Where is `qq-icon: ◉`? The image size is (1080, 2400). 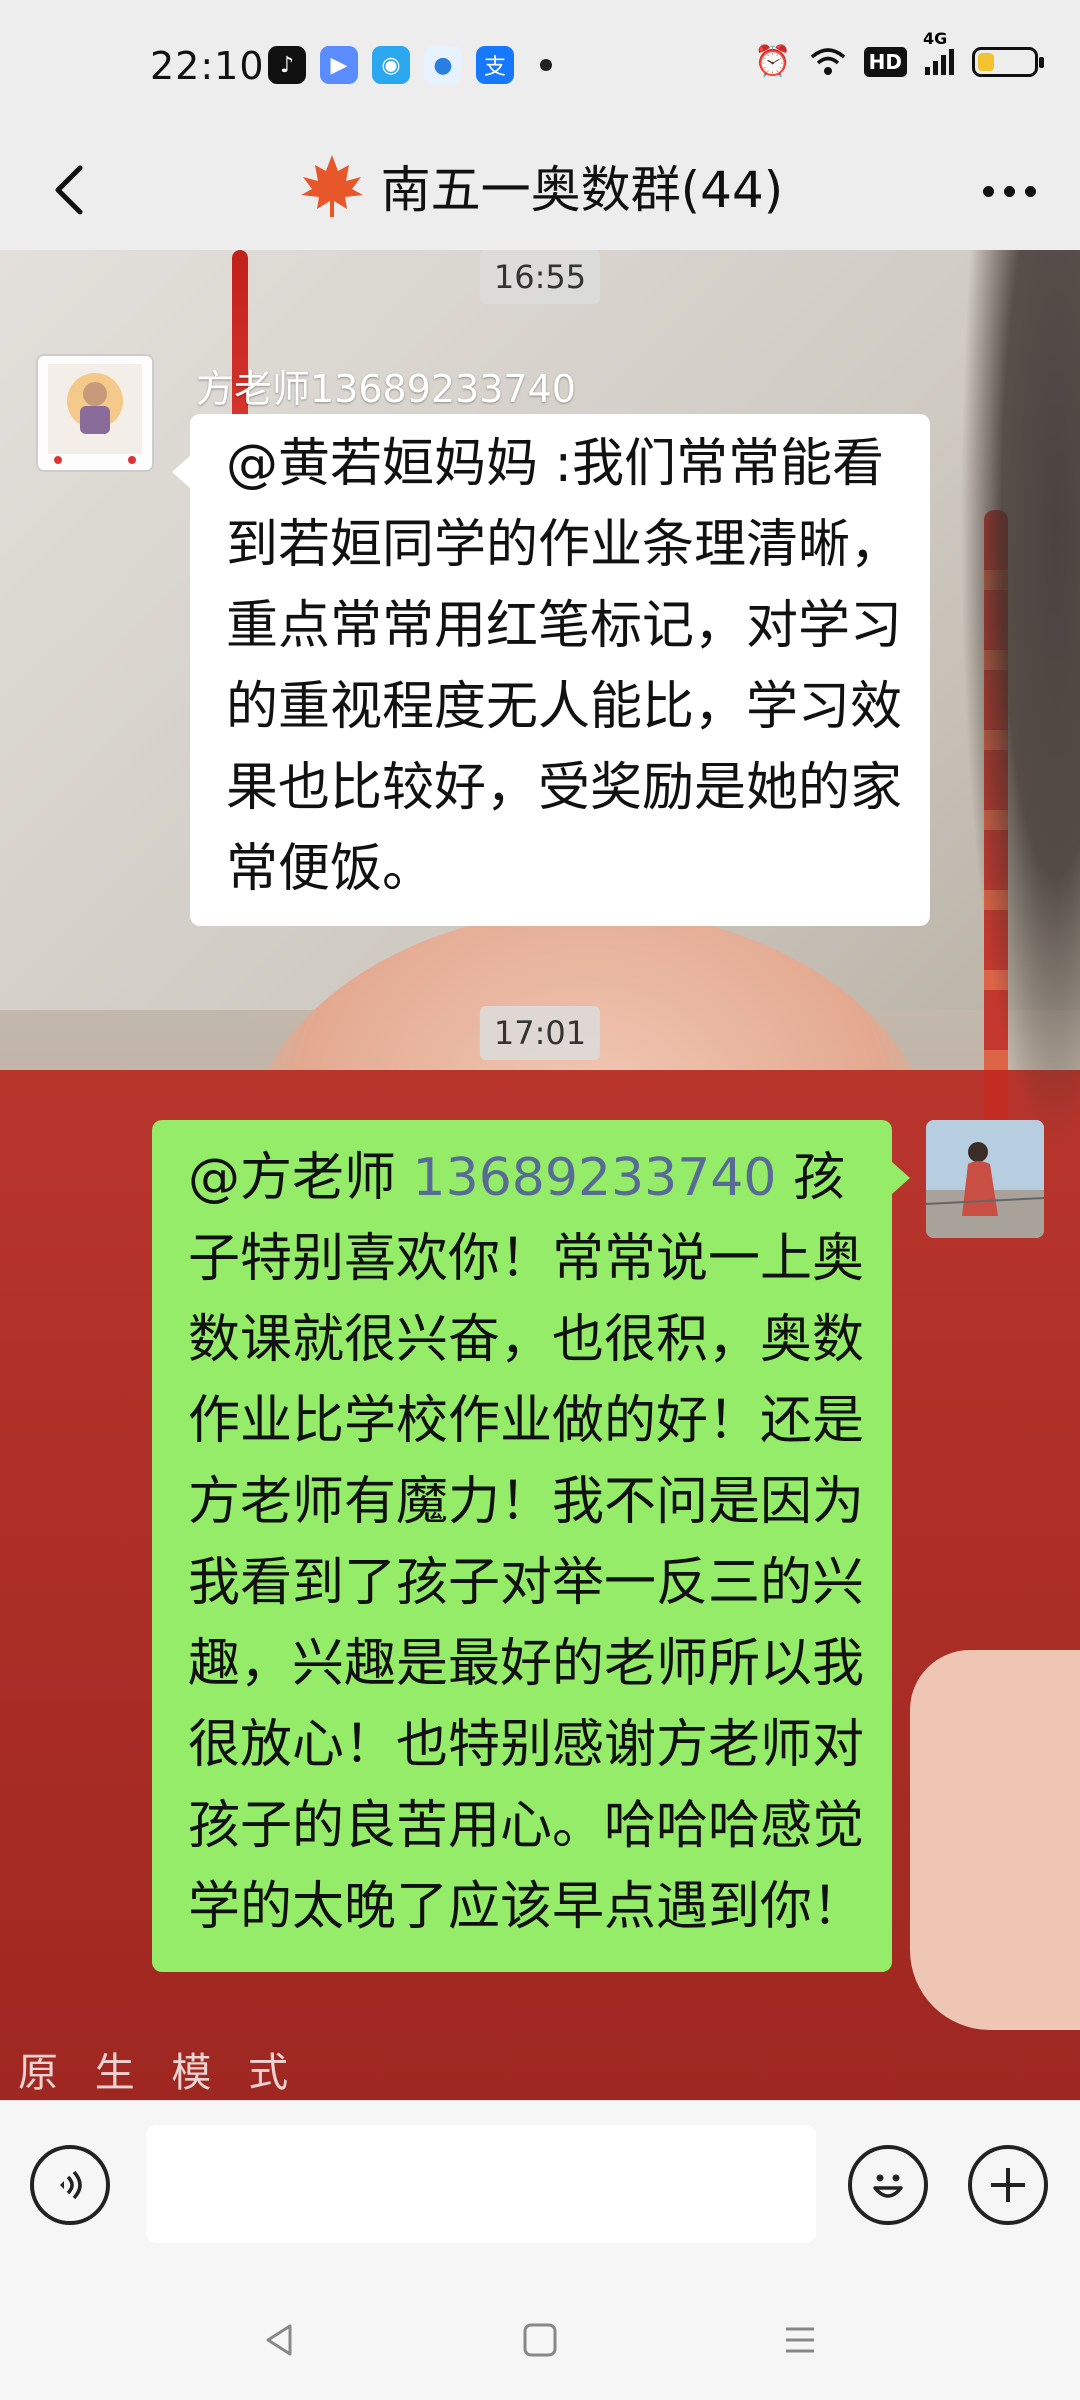
qq-icon: ◉ is located at coordinates (391, 65).